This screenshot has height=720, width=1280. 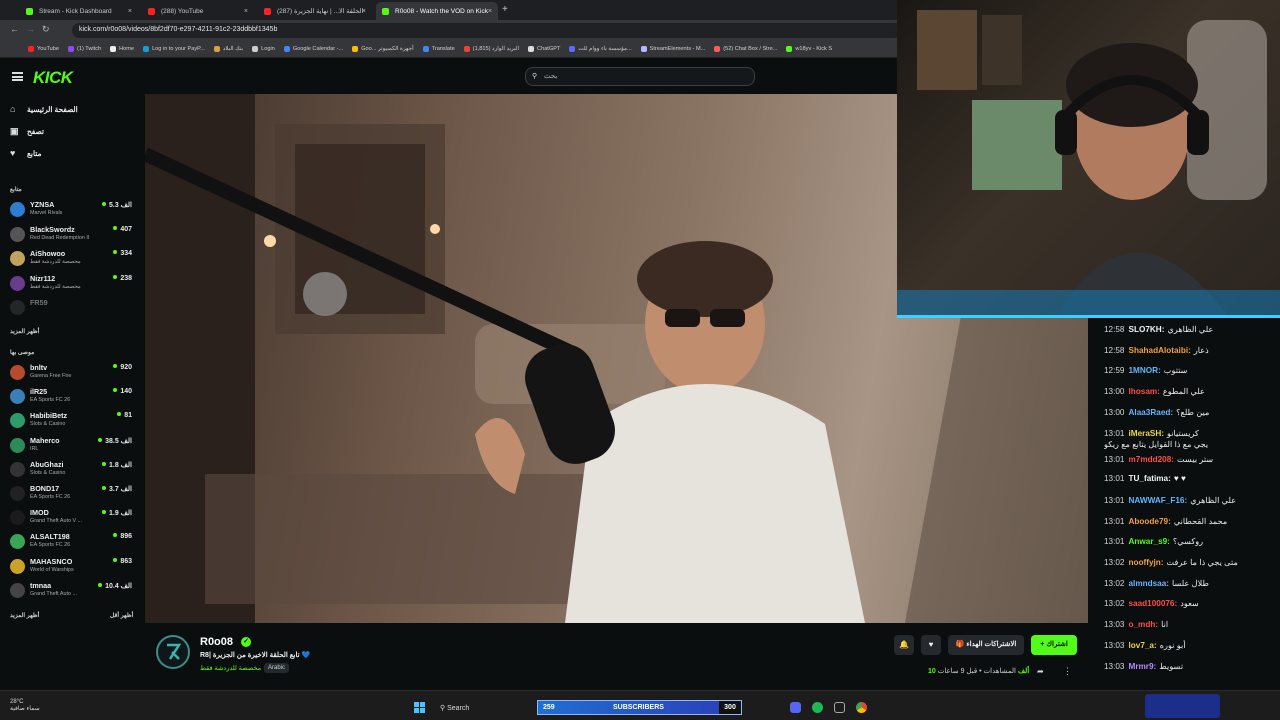 I want to click on chat-username: Anwar_s9:, so click(x=1149, y=541).